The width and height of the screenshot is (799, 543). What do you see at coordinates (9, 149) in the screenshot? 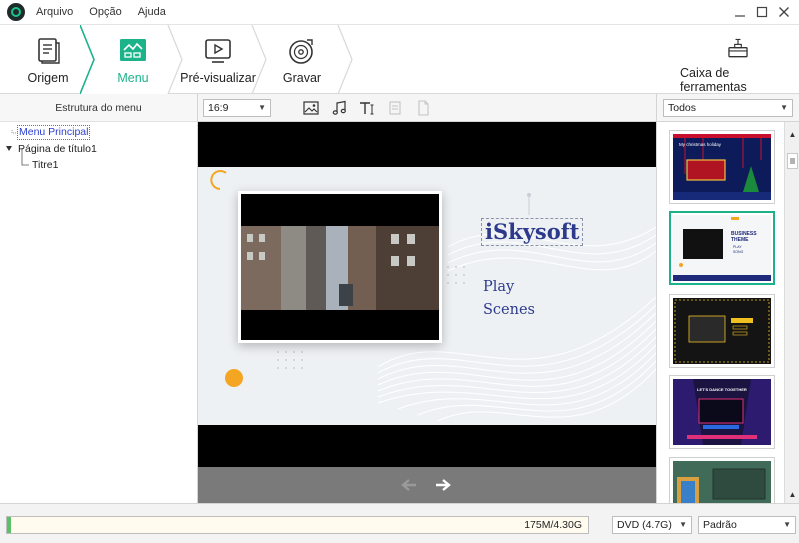
I see `tree-expand-icon` at bounding box center [9, 149].